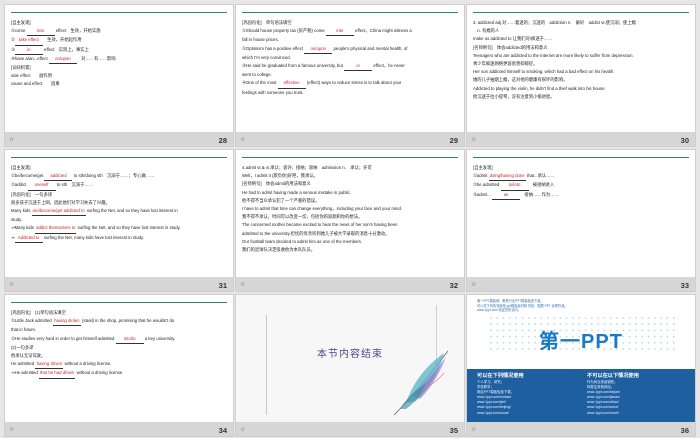  Describe the element at coordinates (350, 23) in the screenshot. I see `text-line: [巩固内化] 单句语法填空` at that location.